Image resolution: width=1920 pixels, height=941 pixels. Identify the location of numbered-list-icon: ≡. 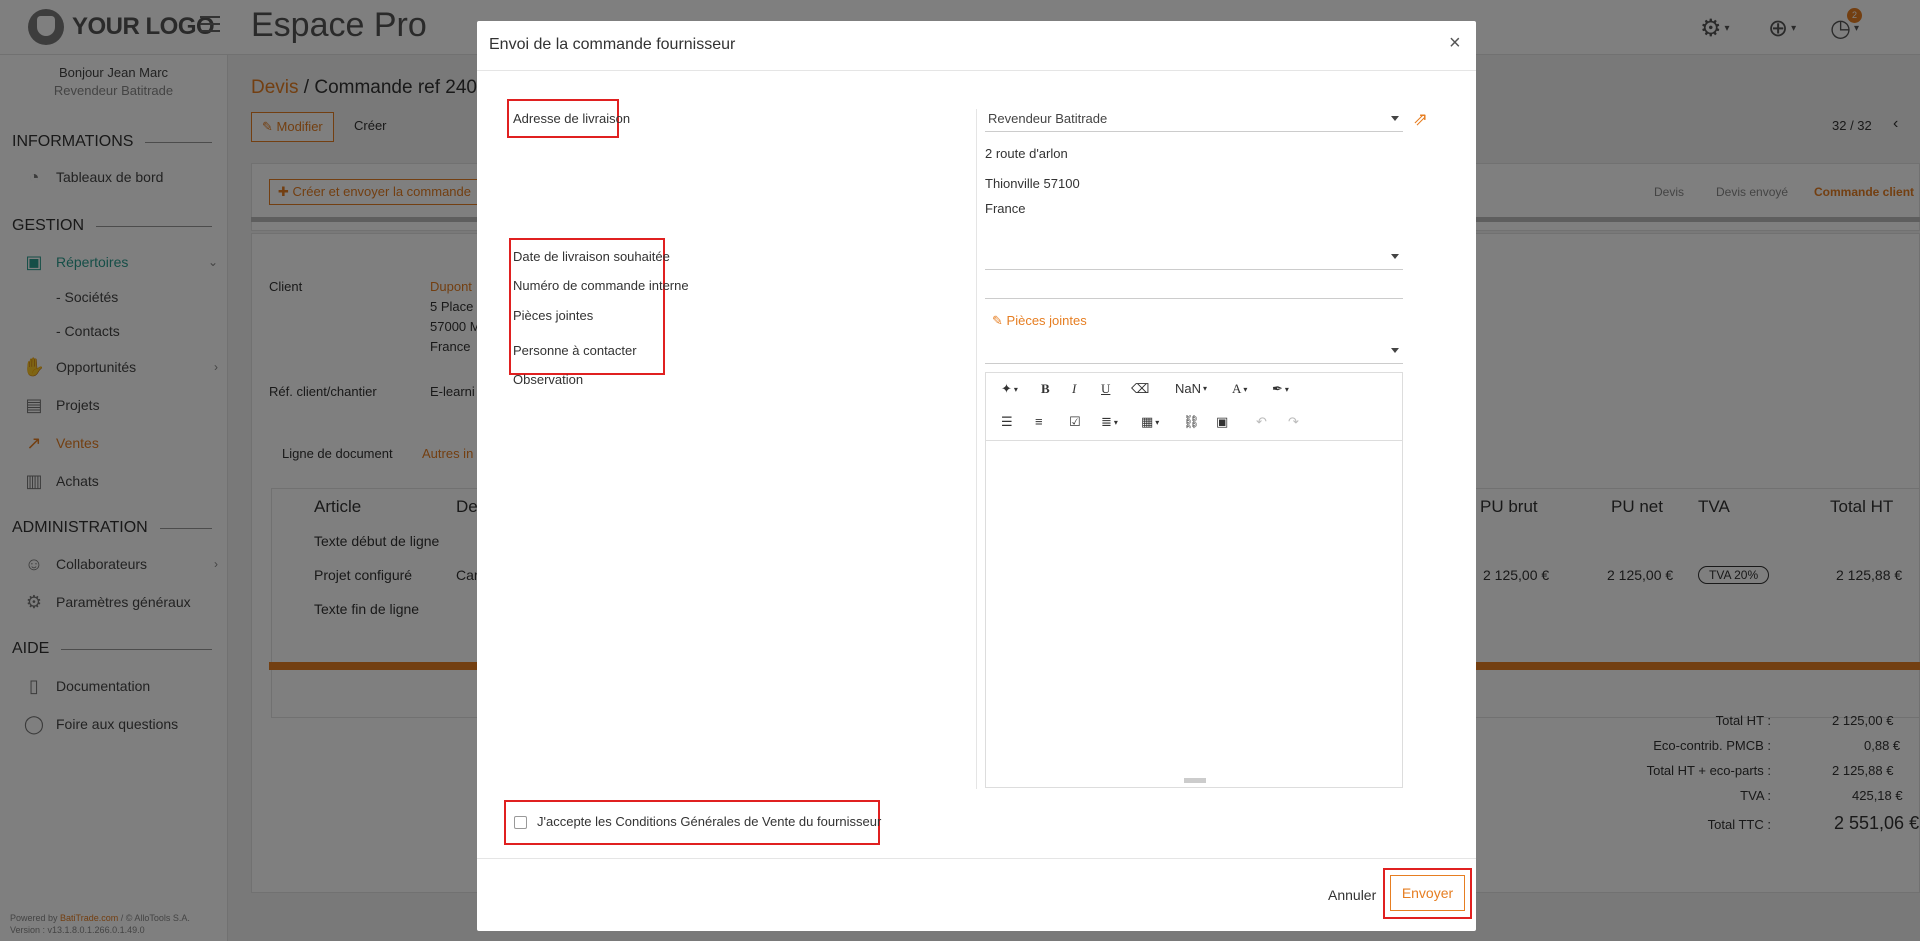
(1039, 421).